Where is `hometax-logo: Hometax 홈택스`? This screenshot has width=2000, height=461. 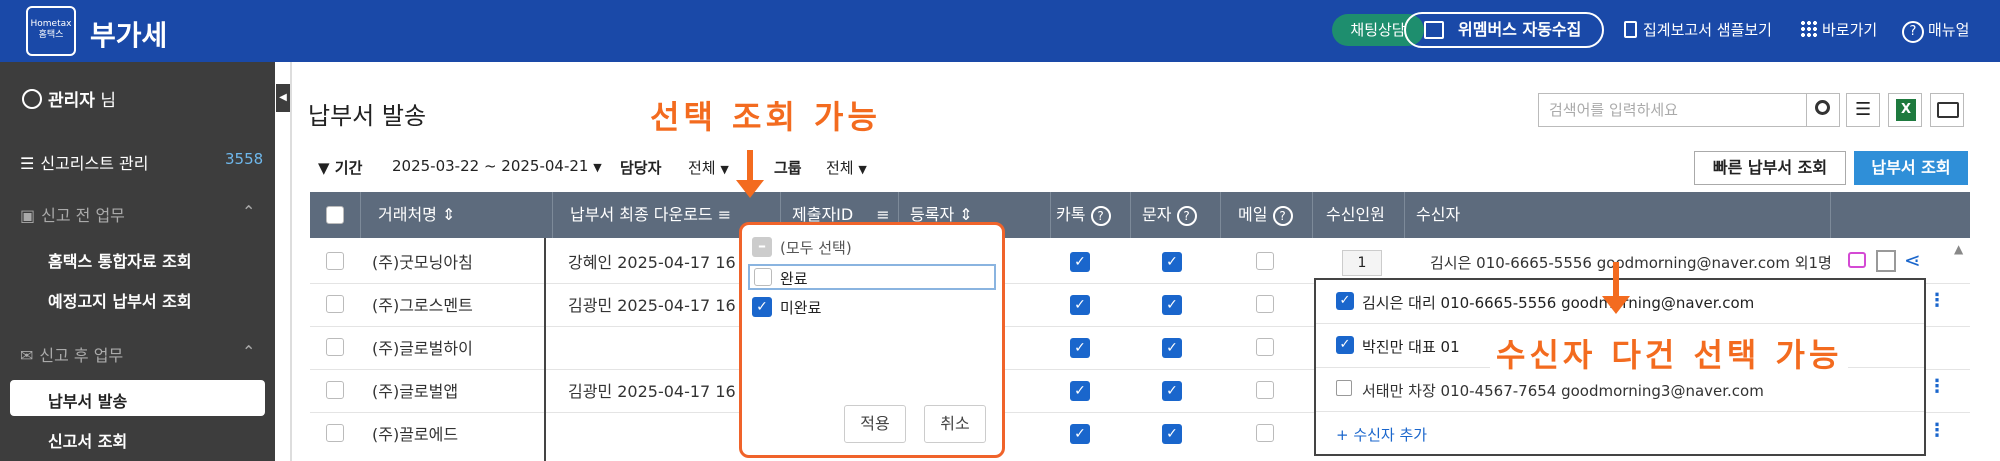 hometax-logo: Hometax 홈택스 is located at coordinates (51, 31).